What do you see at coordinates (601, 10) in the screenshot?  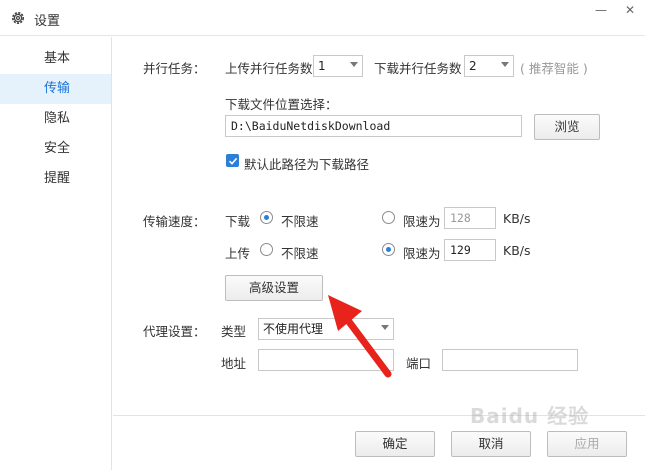 I see `minimize-button: —` at bounding box center [601, 10].